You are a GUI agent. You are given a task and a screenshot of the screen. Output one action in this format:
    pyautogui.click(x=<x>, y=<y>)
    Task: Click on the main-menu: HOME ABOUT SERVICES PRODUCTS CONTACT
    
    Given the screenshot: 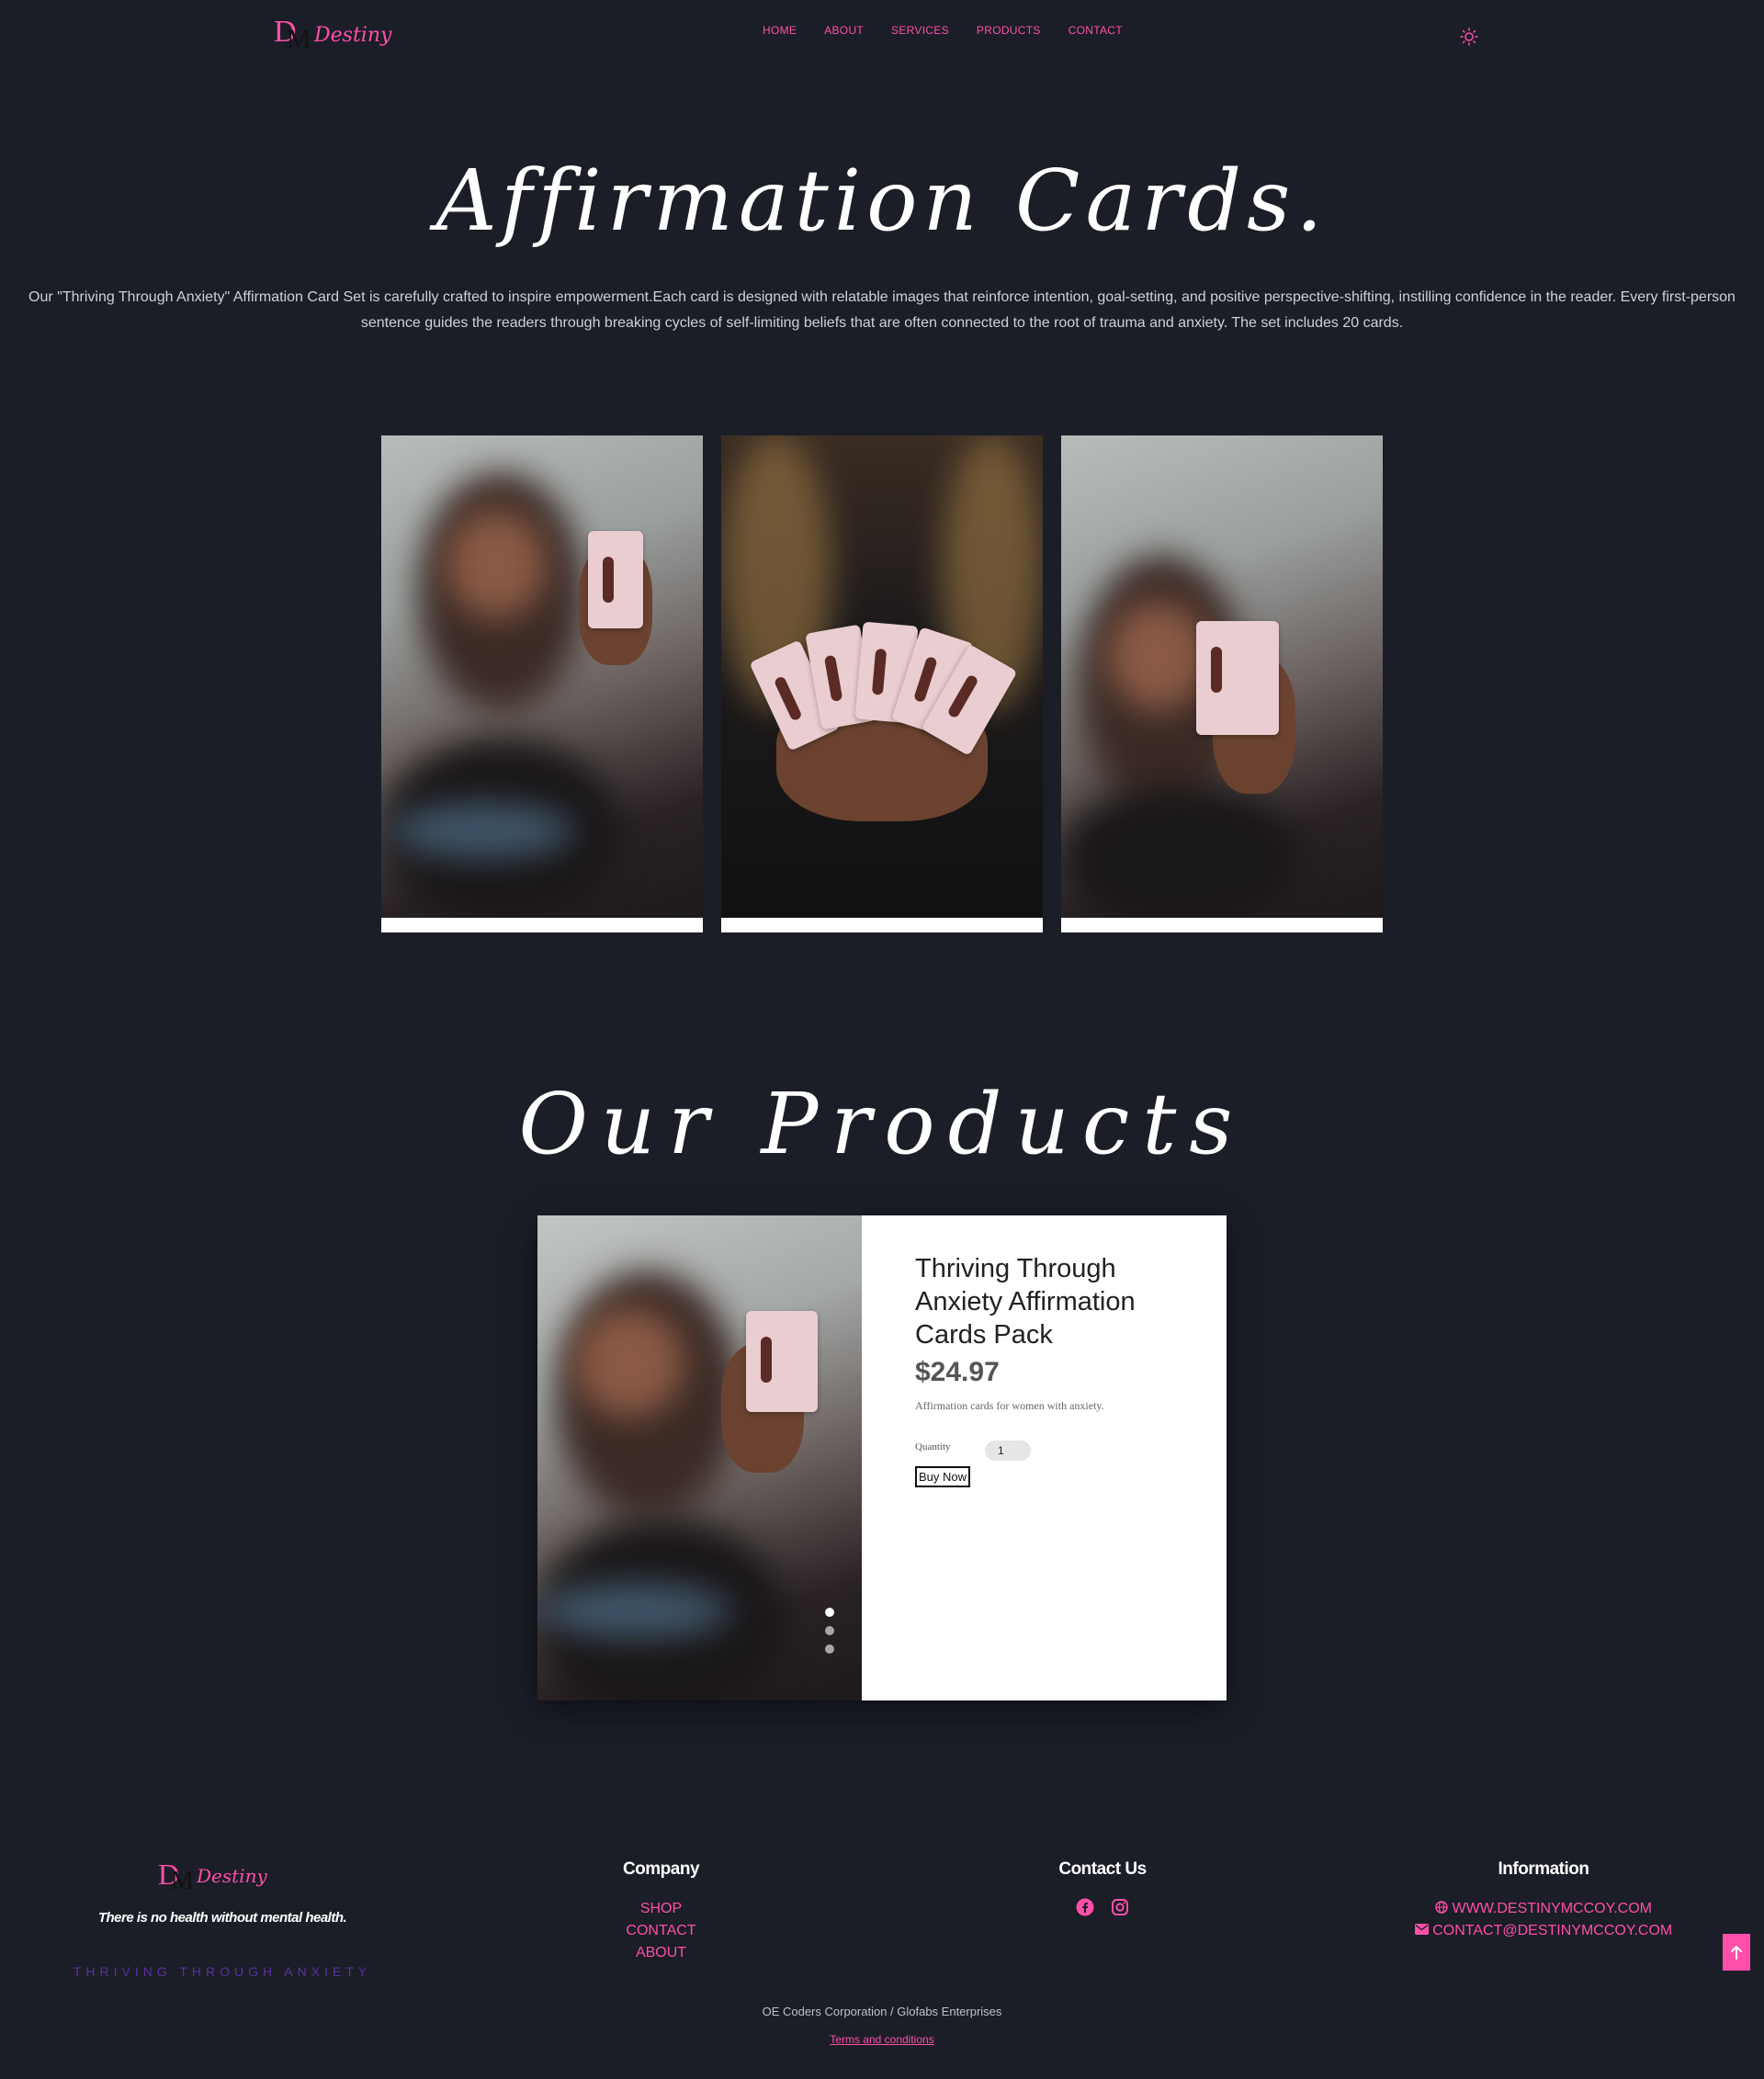 What is the action you would take?
    pyautogui.click(x=943, y=30)
    